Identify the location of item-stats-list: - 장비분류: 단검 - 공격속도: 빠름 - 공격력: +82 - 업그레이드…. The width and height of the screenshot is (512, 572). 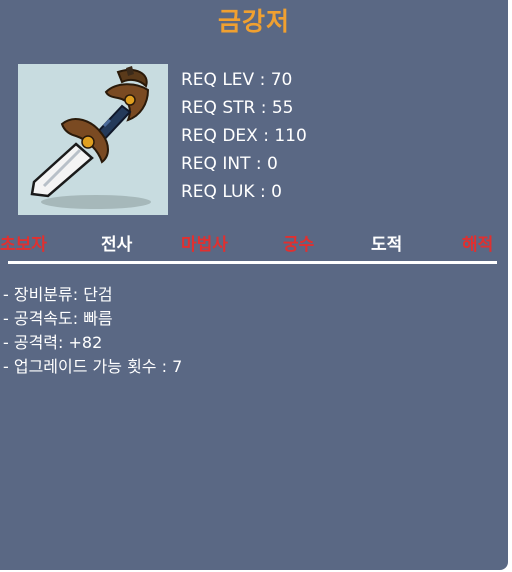
(92, 332).